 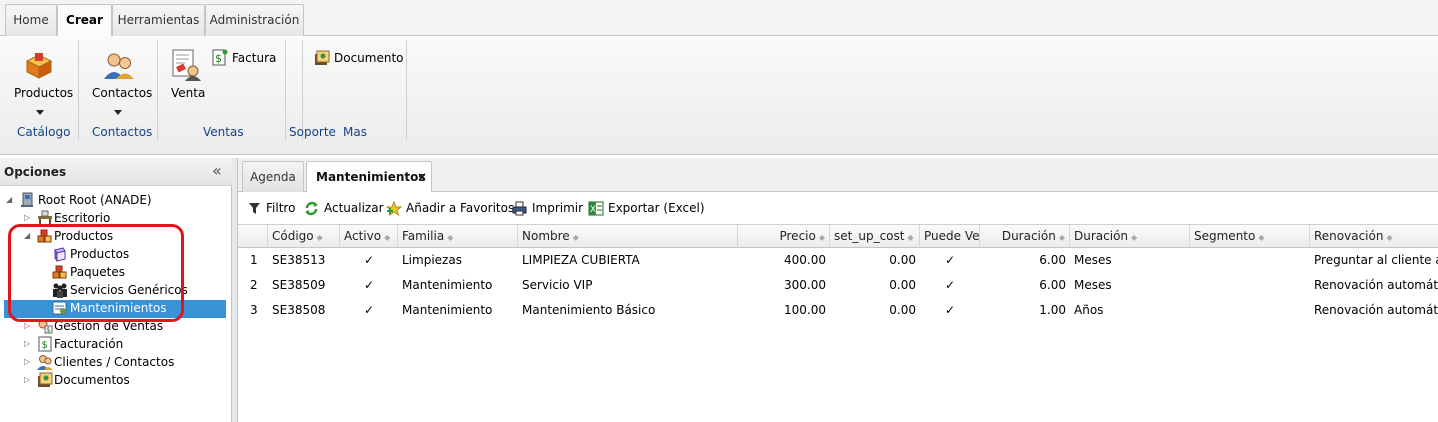 What do you see at coordinates (84, 20) in the screenshot?
I see `ribbon-tab-crear: Crear` at bounding box center [84, 20].